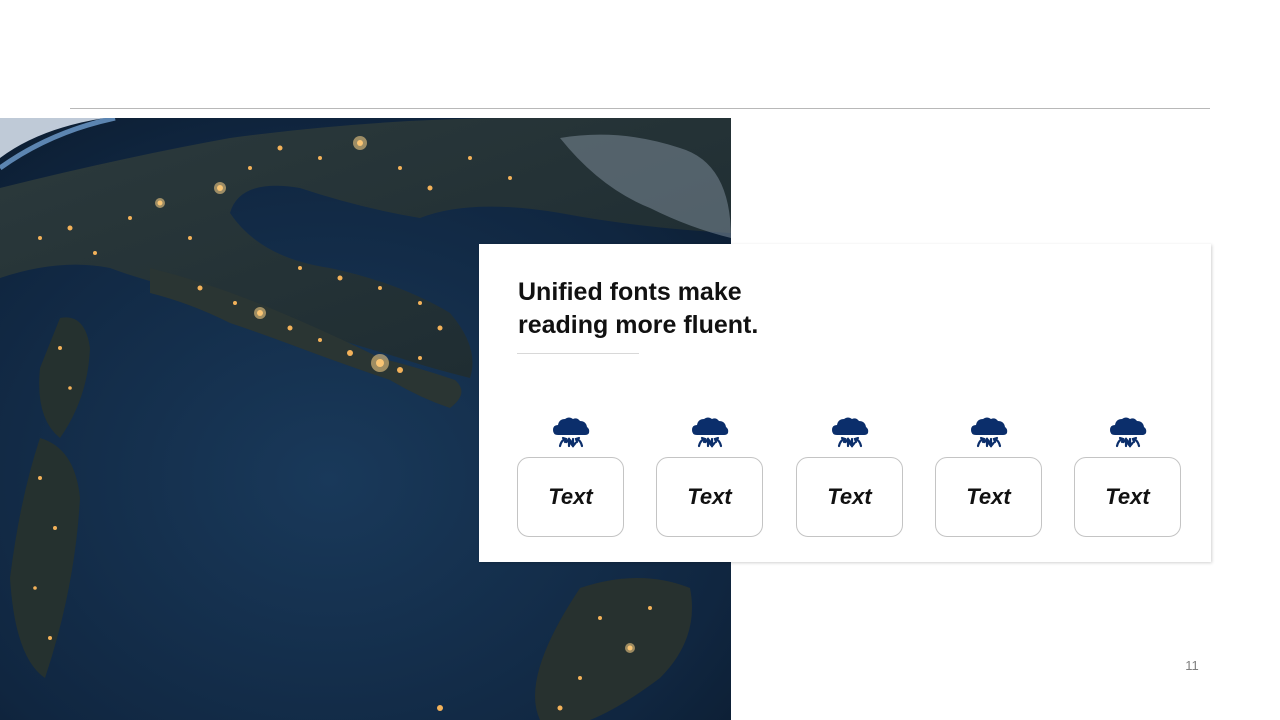 This screenshot has width=1280, height=720. I want to click on card-title: Unified fonts make reading more fluent., so click(678, 309).